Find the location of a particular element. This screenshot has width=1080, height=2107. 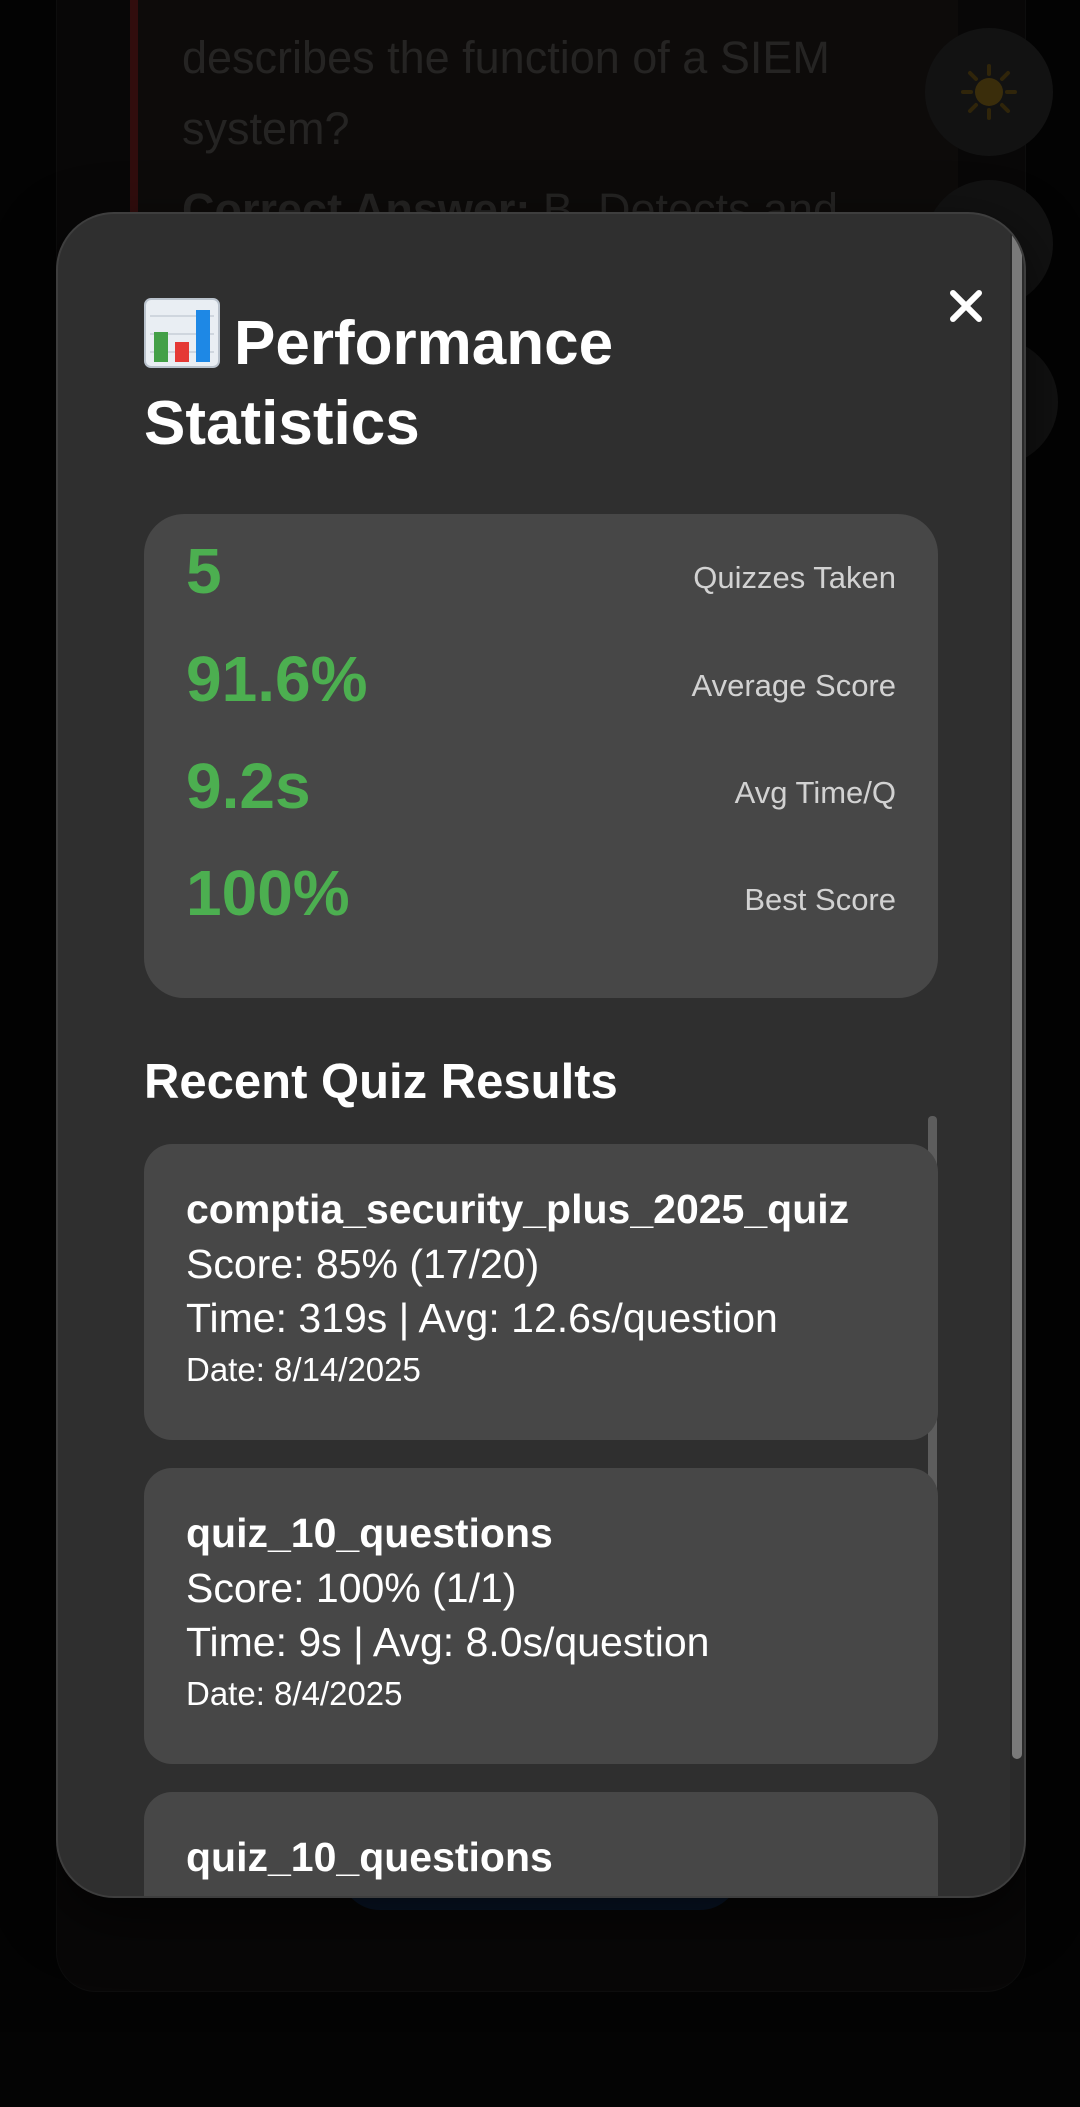

stat-value: 100% is located at coordinates (268, 893).